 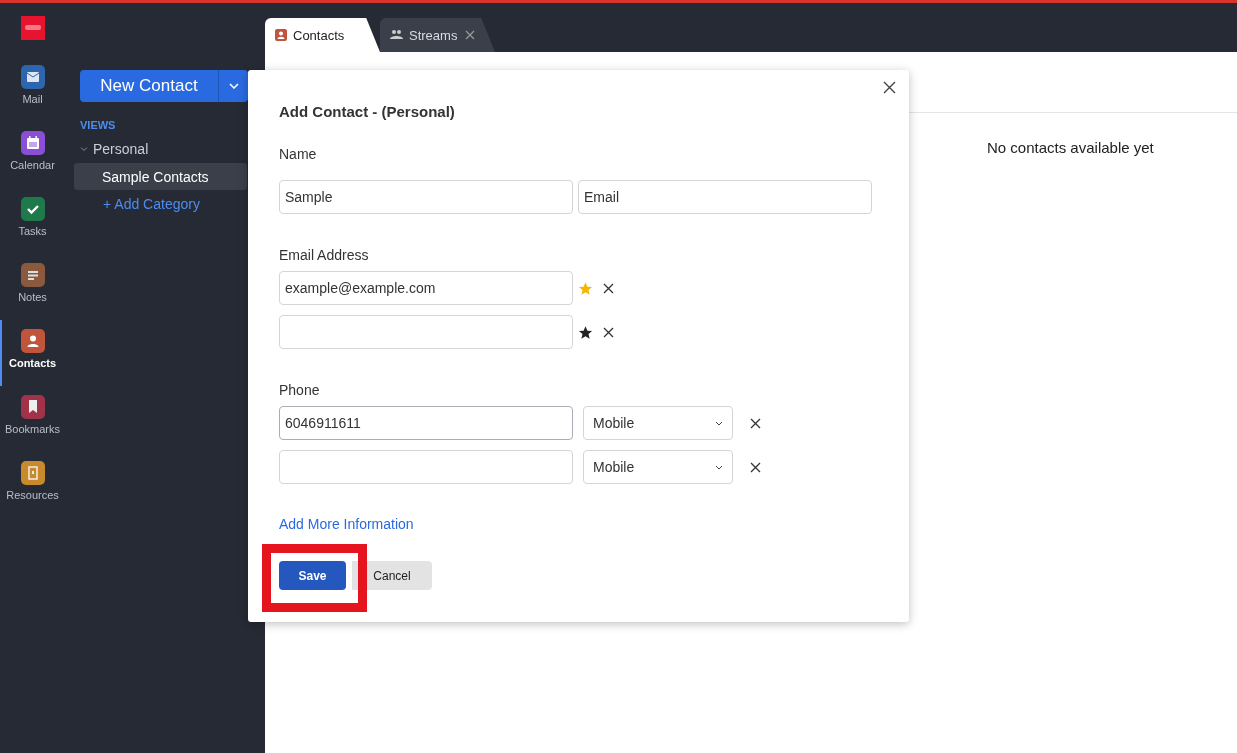 What do you see at coordinates (32, 77) in the screenshot?
I see `envelope-icon` at bounding box center [32, 77].